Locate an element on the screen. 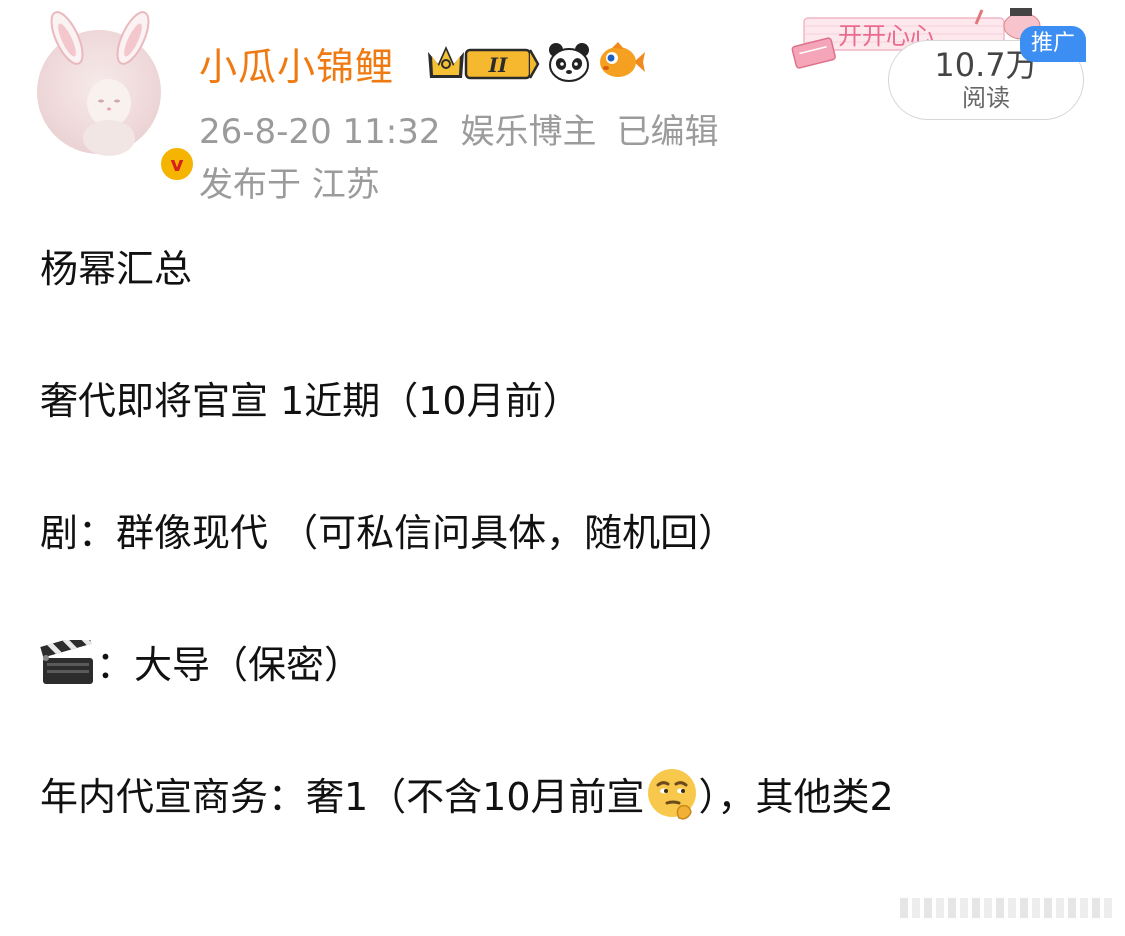 The width and height of the screenshot is (1125, 936). read-count-label: 阅读 is located at coordinates (986, 98).